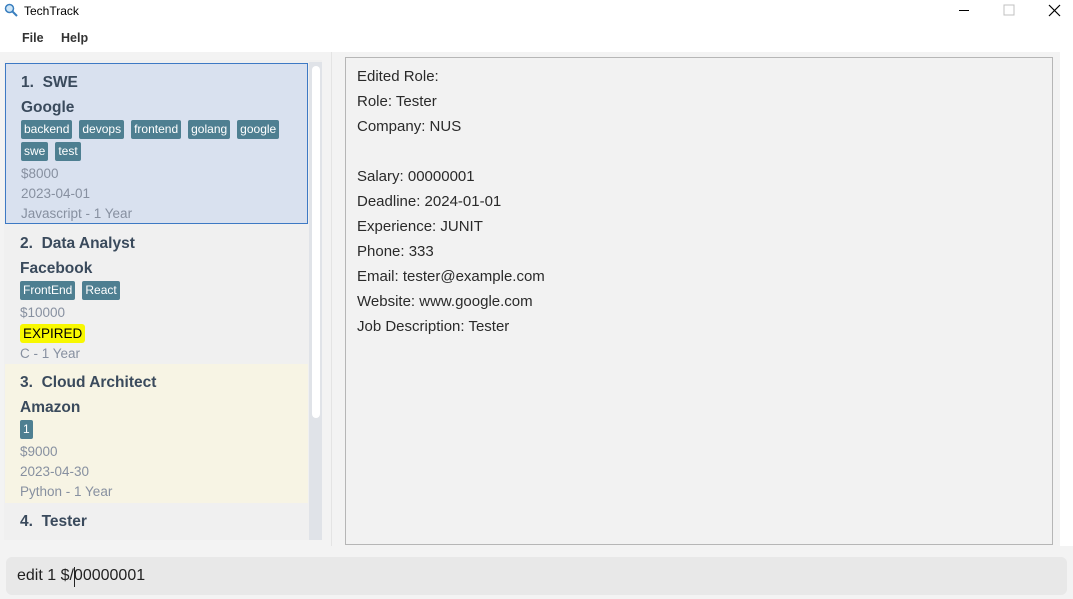 Image resolution: width=1073 pixels, height=599 pixels. What do you see at coordinates (416, 176) in the screenshot?
I see `detail-salary: Salary: 00000001` at bounding box center [416, 176].